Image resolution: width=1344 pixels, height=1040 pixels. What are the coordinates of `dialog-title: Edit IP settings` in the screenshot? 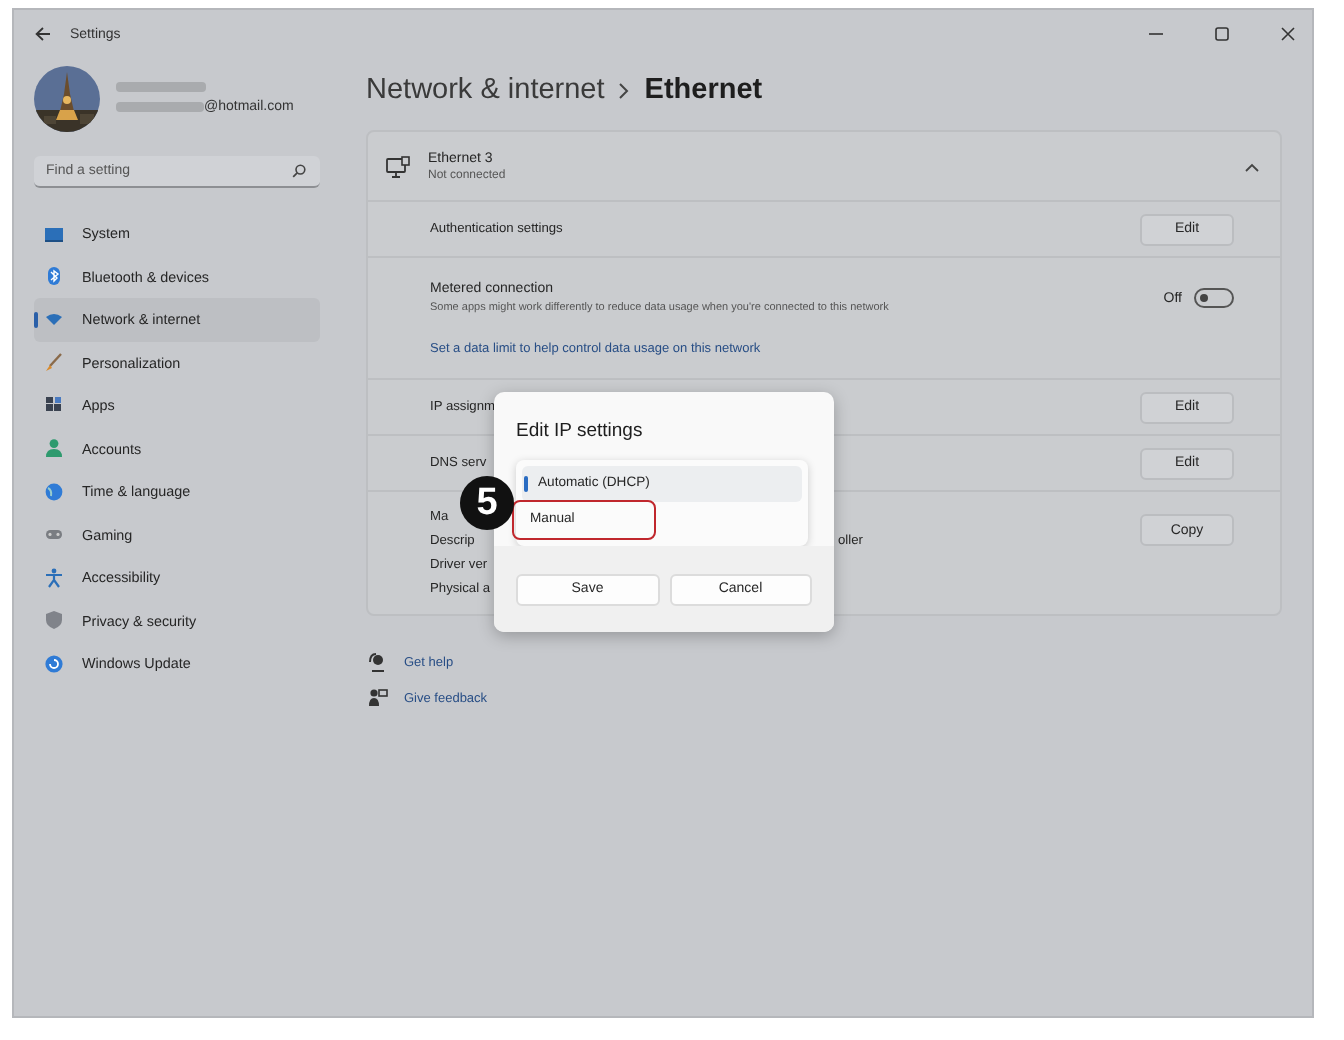 It's located at (579, 432).